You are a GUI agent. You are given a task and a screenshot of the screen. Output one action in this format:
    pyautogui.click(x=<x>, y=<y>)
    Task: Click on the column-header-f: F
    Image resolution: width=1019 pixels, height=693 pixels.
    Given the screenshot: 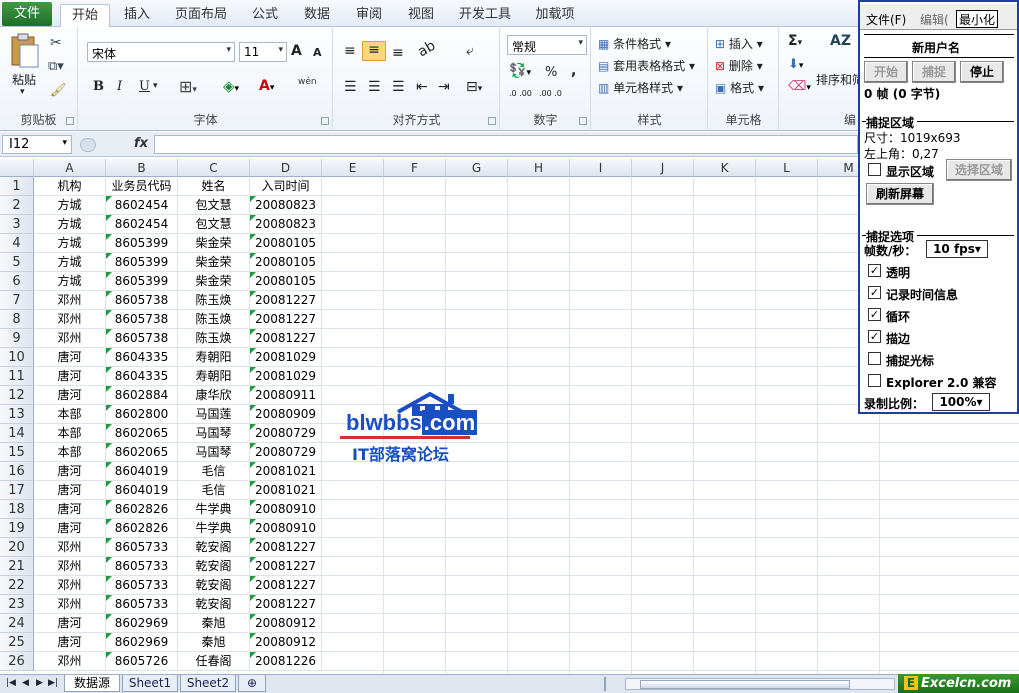 What is the action you would take?
    pyautogui.click(x=415, y=168)
    